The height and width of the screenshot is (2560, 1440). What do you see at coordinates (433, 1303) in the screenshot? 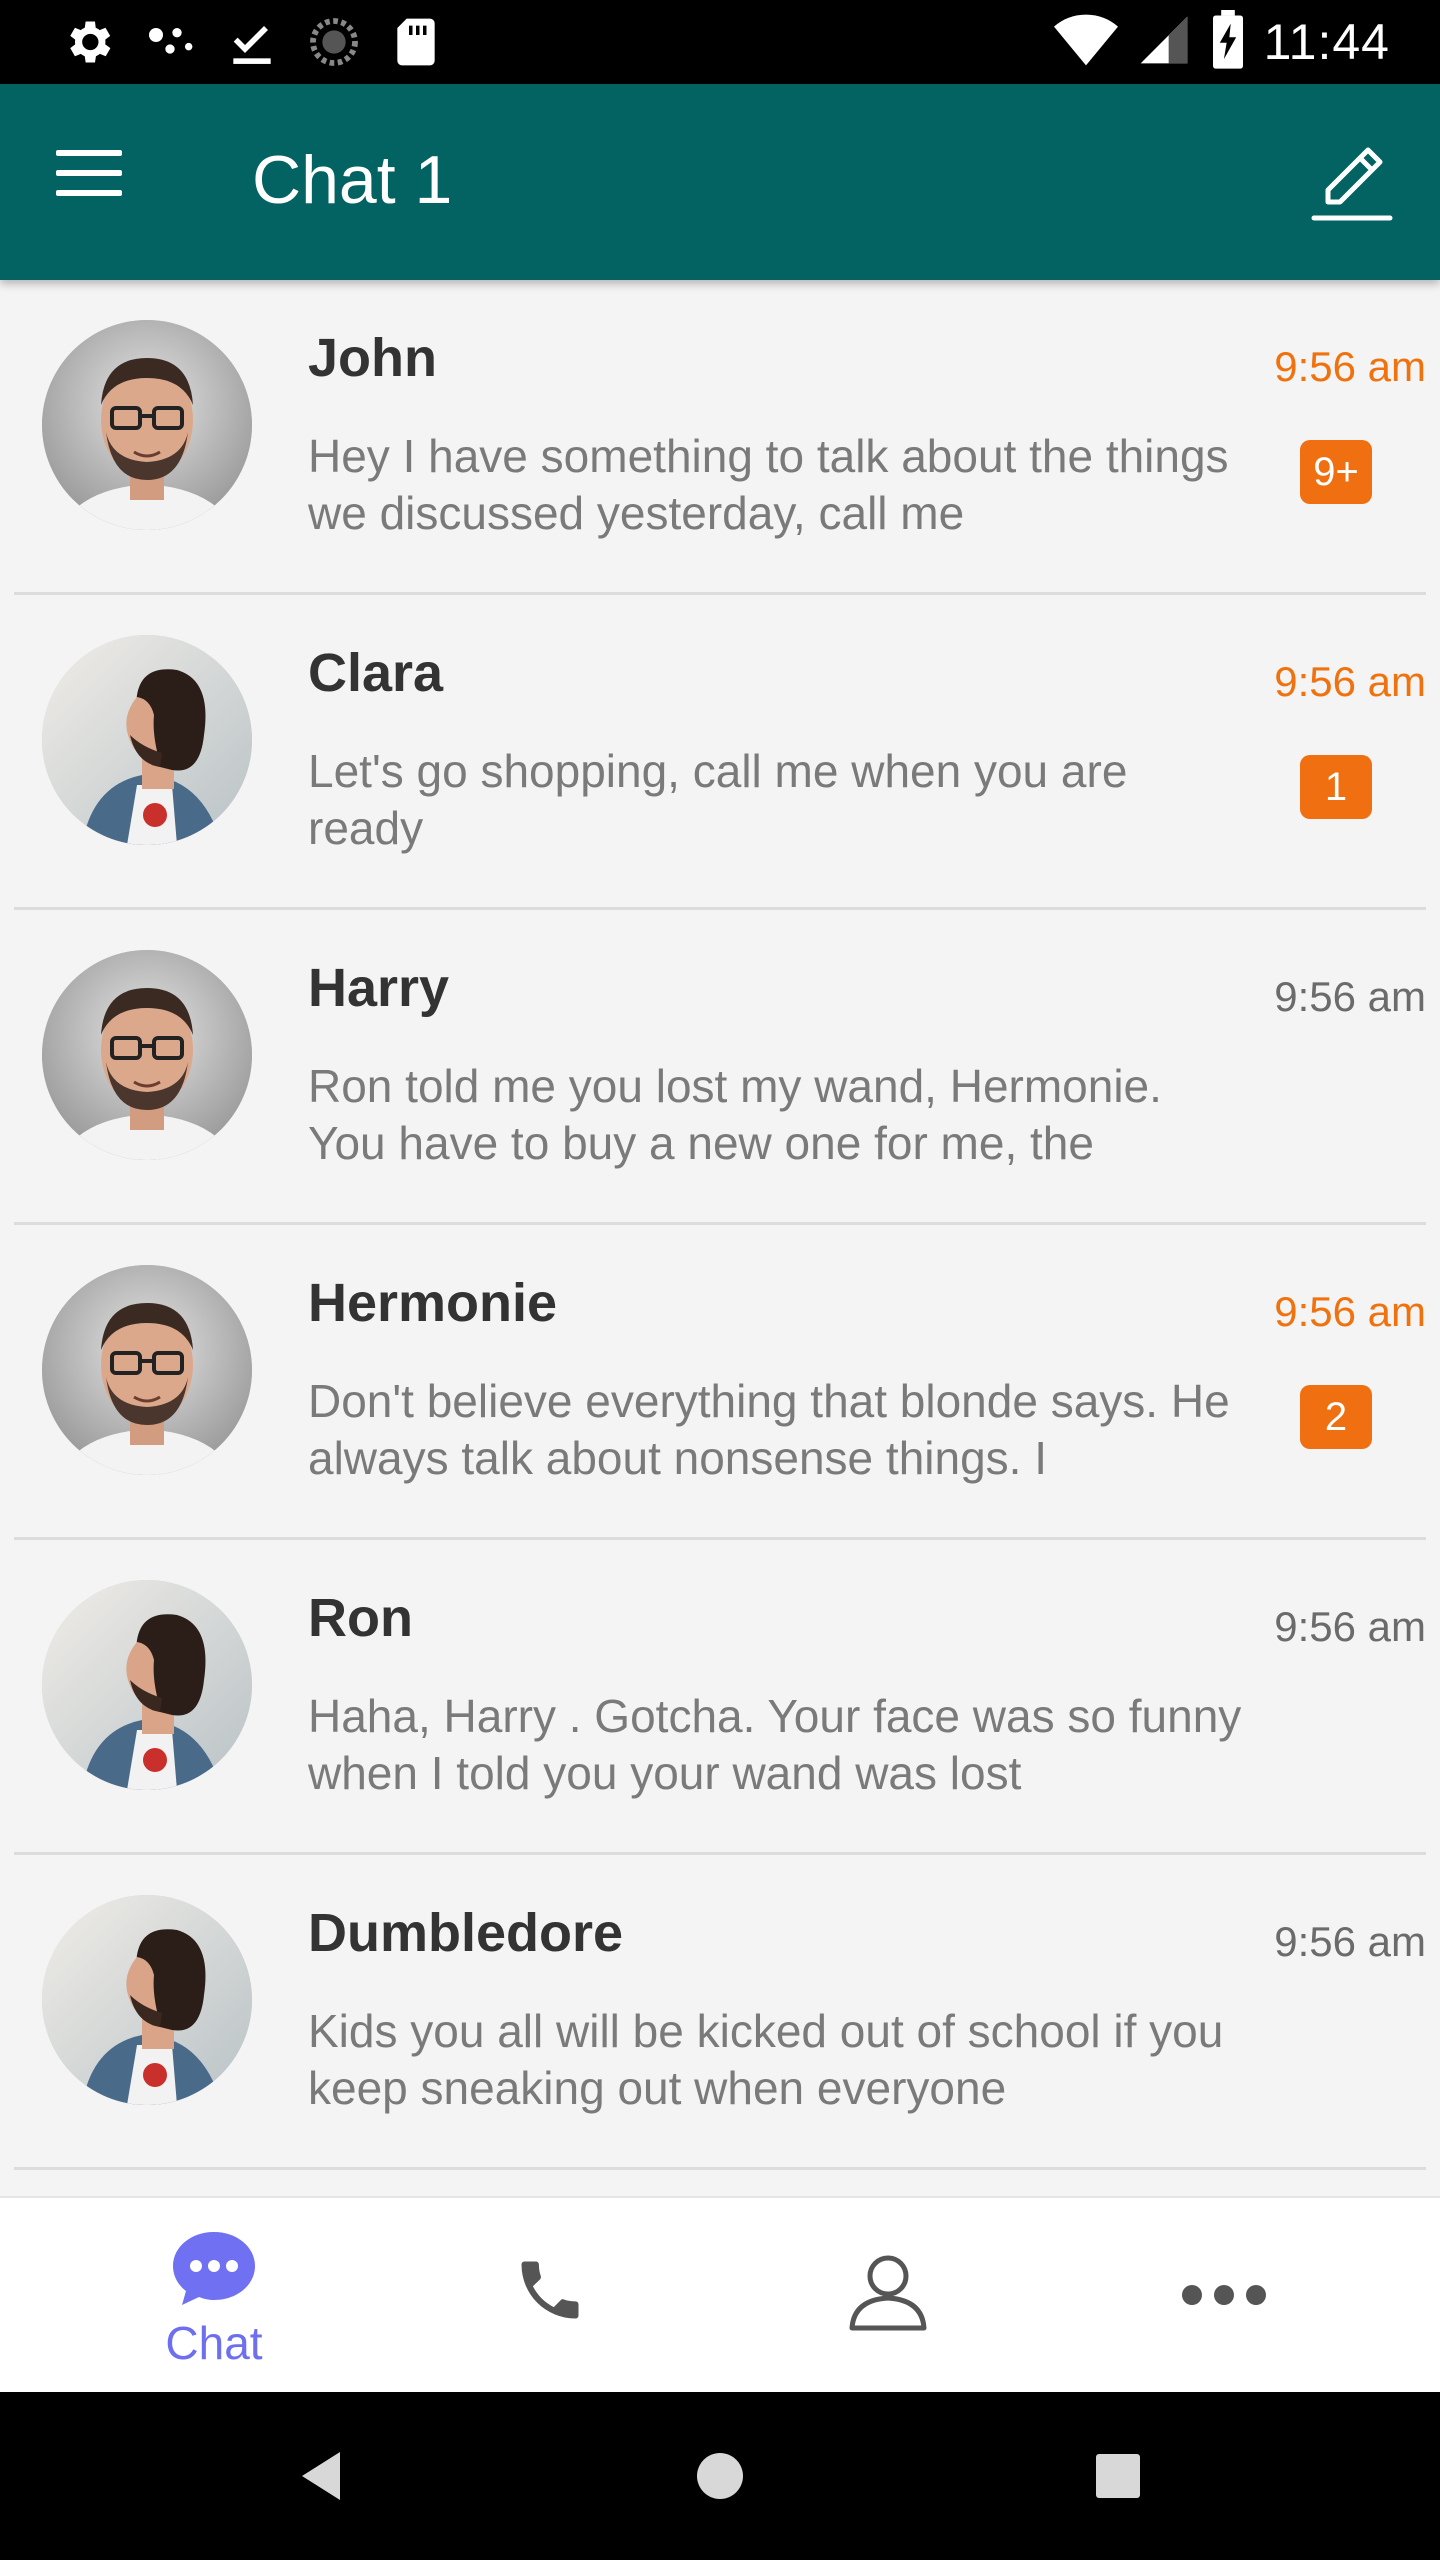
I see `contact-name: Hermonie` at bounding box center [433, 1303].